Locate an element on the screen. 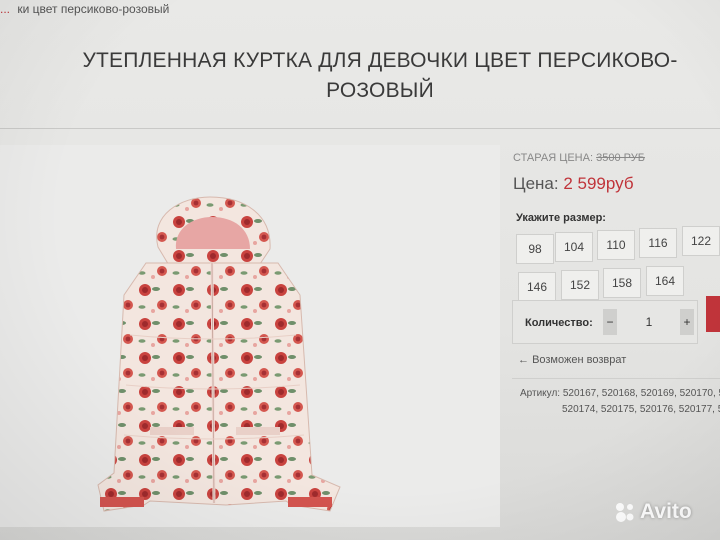  add-to-cart-button is located at coordinates (713, 314).